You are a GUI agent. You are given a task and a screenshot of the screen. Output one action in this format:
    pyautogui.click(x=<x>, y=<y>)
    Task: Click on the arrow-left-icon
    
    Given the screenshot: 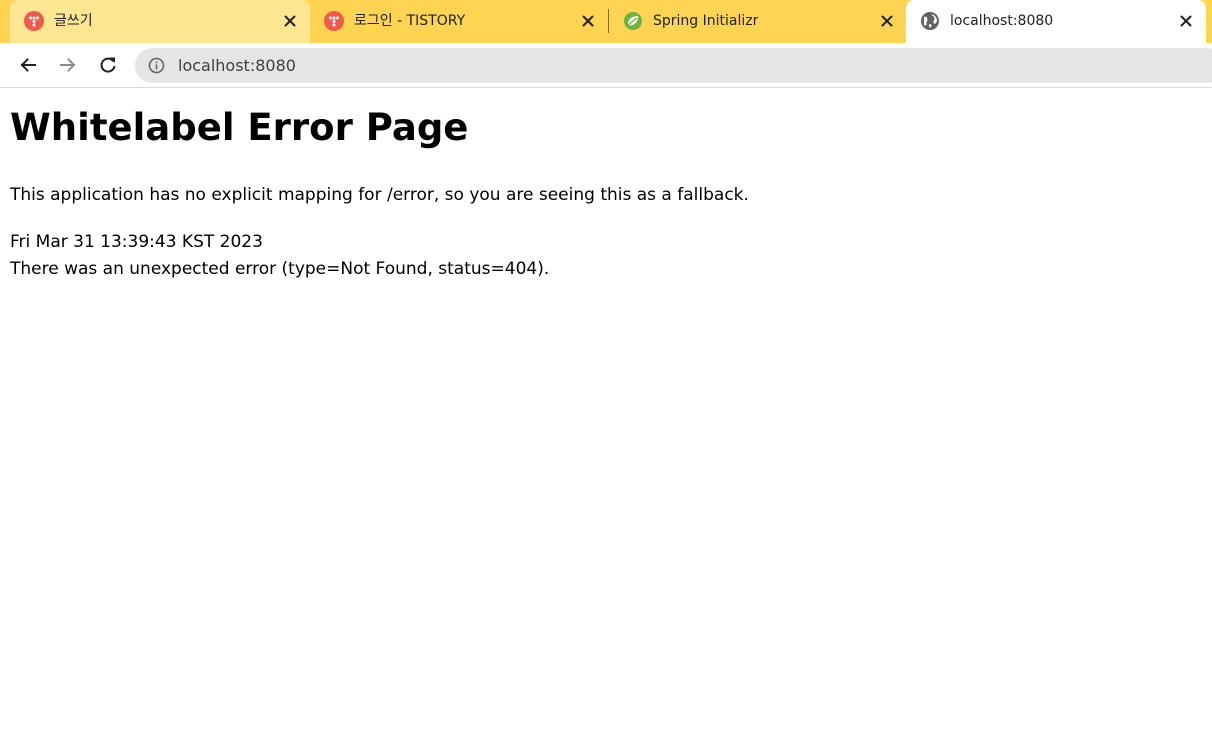 What is the action you would take?
    pyautogui.click(x=28, y=65)
    